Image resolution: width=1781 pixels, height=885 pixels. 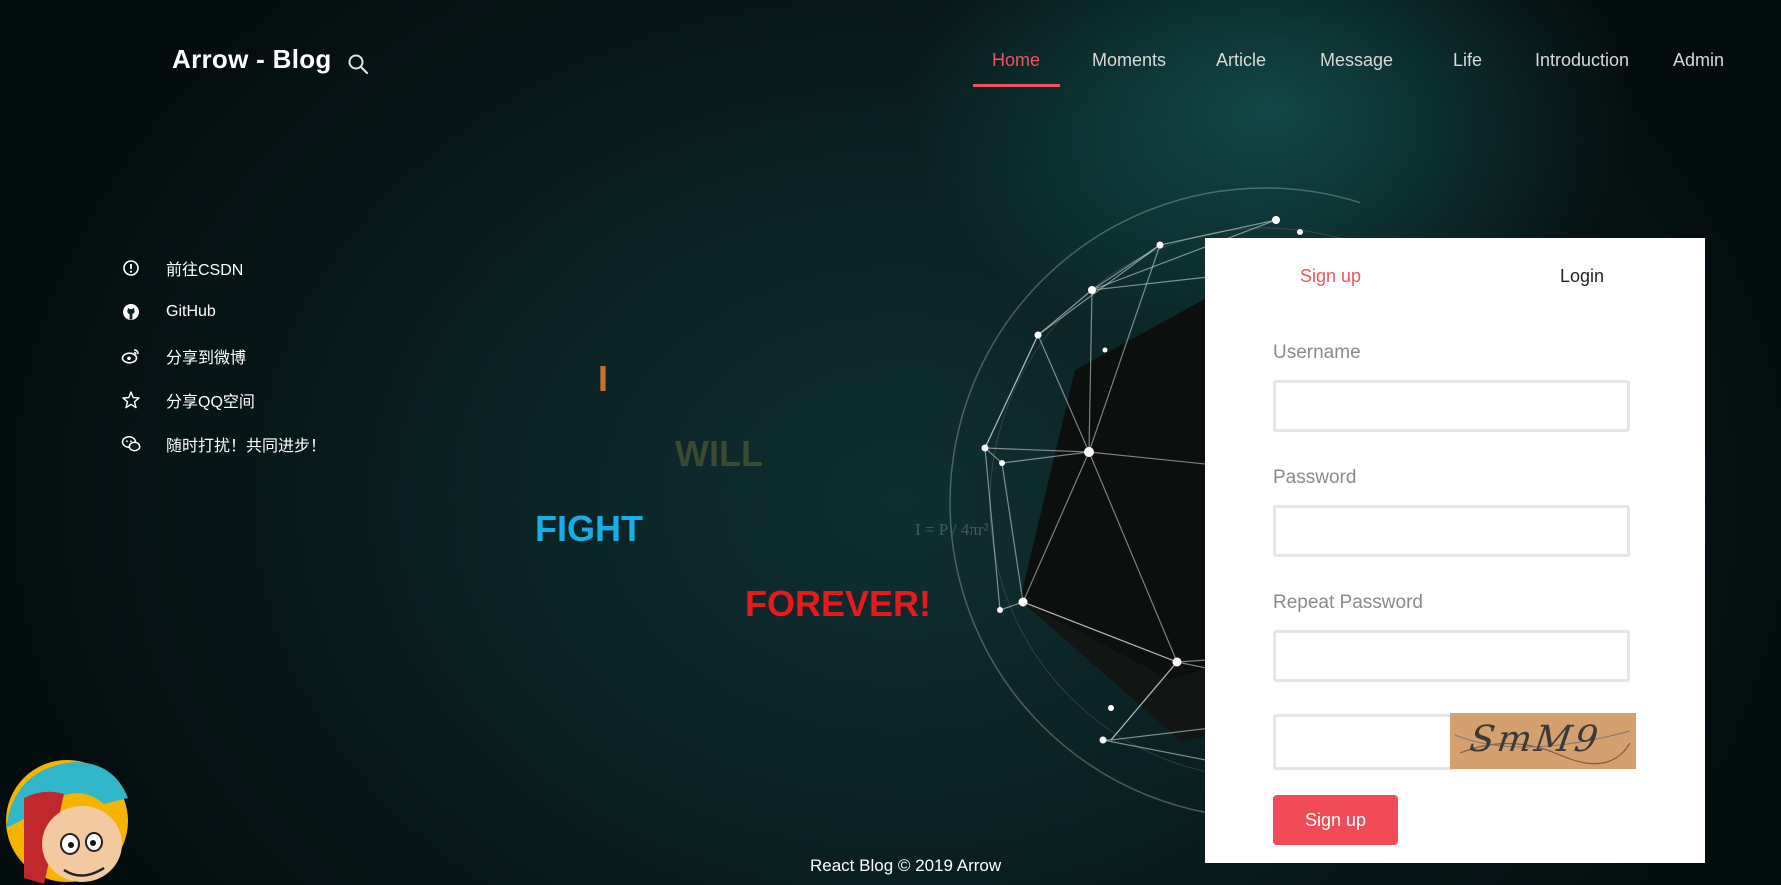 I want to click on username-label: Username, so click(x=1317, y=352).